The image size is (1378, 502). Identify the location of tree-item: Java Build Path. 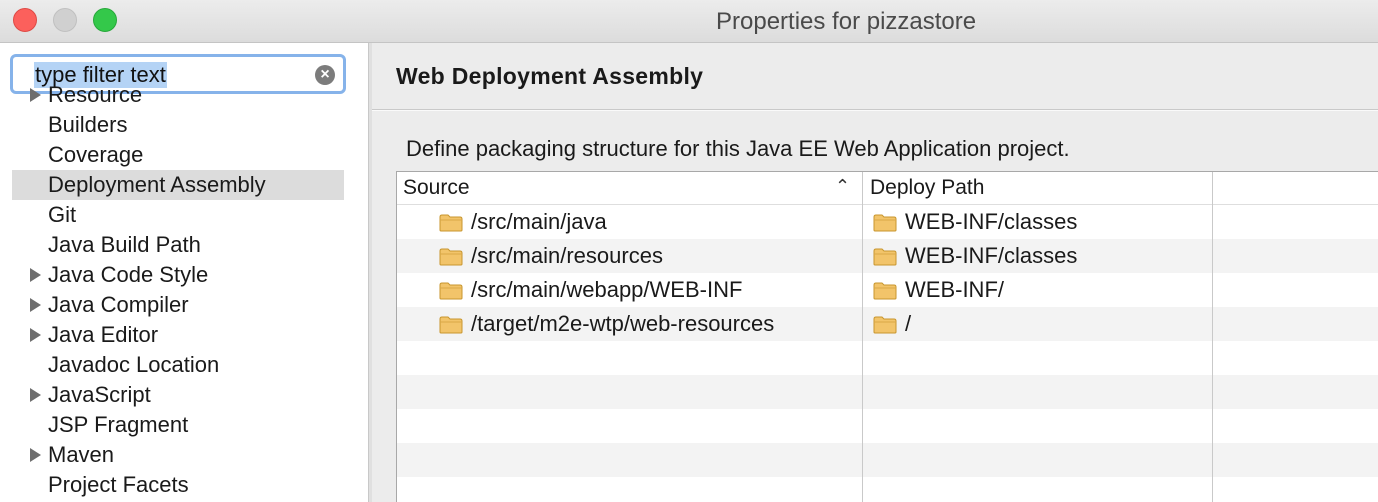
(178, 245).